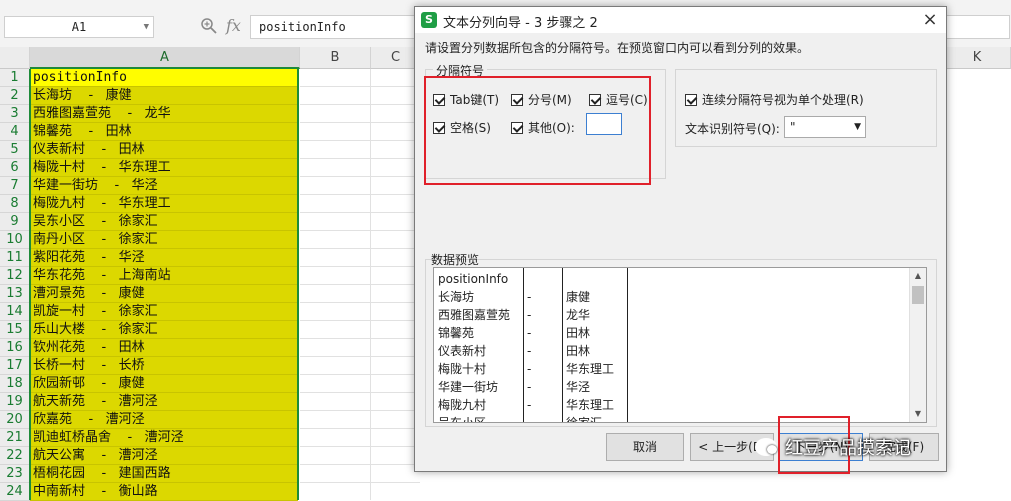 This screenshot has width=1011, height=501. Describe the element at coordinates (15, 78) in the screenshot. I see `row-header: 1` at that location.